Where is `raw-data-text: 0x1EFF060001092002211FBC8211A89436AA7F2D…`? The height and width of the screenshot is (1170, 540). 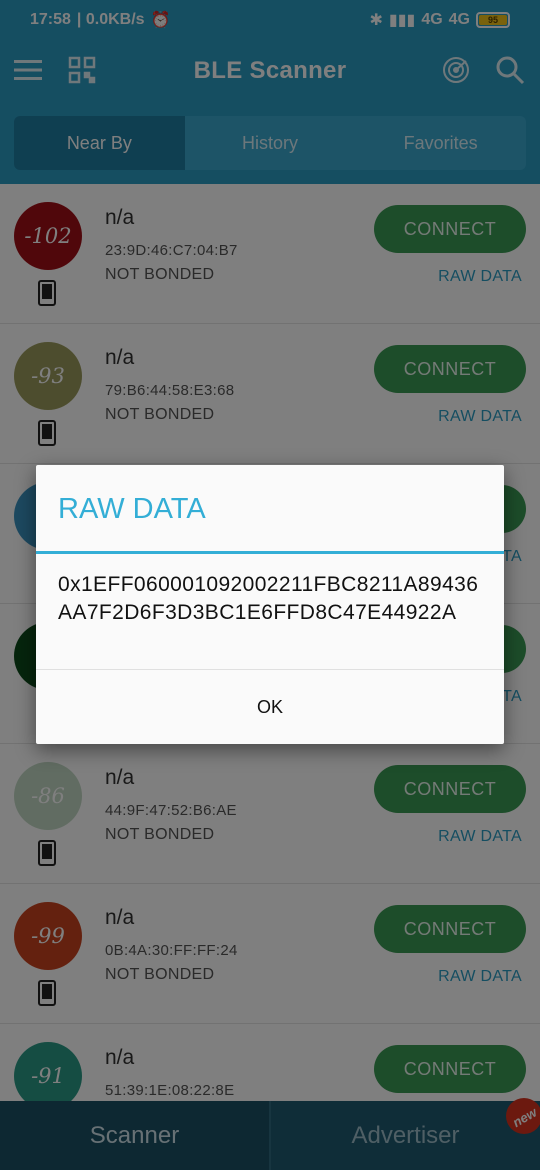 raw-data-text: 0x1EFF060001092002211FBC8211A89436AA7F2D… is located at coordinates (268, 598).